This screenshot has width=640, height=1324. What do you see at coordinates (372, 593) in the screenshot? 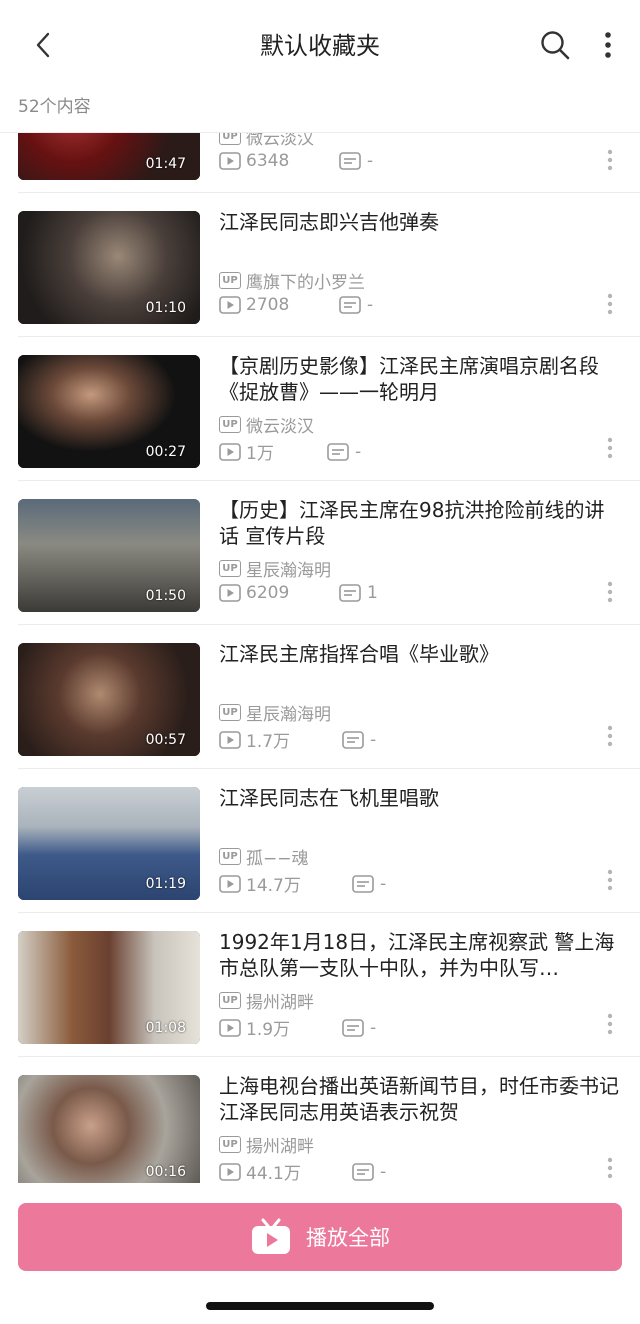
I see `danmaku-count: 1` at bounding box center [372, 593].